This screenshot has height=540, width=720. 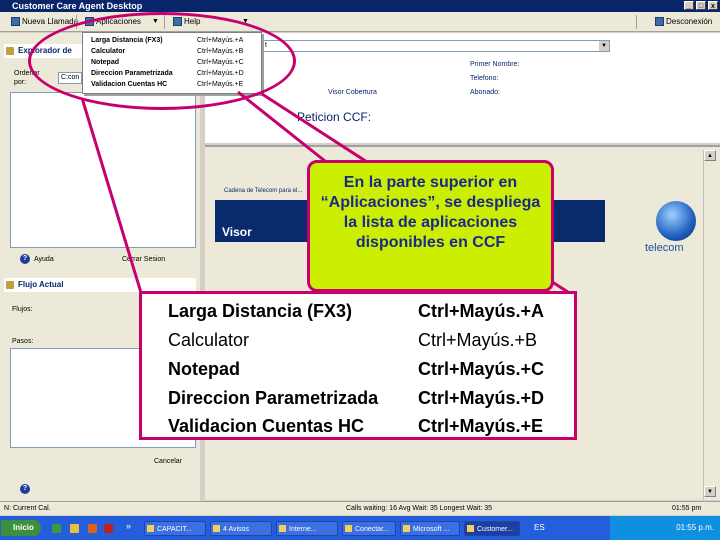 I want to click on scroll-up-icon: ▲, so click(x=710, y=155).